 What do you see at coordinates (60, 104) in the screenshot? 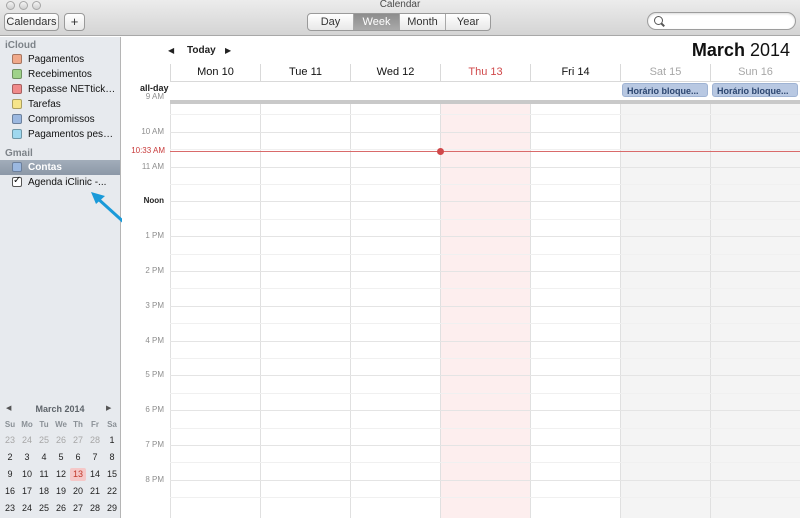
I see `calendar-item: Tarefas` at bounding box center [60, 104].